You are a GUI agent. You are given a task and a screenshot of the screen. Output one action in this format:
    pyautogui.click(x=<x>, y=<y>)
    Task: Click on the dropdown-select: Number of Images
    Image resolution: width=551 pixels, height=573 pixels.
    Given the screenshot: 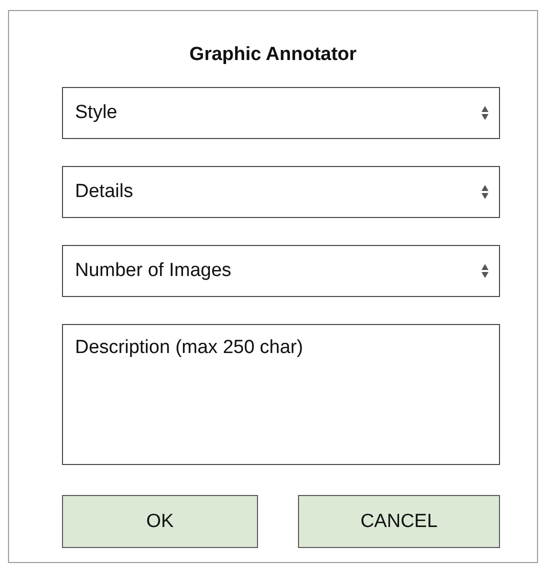 What is the action you would take?
    pyautogui.click(x=281, y=271)
    